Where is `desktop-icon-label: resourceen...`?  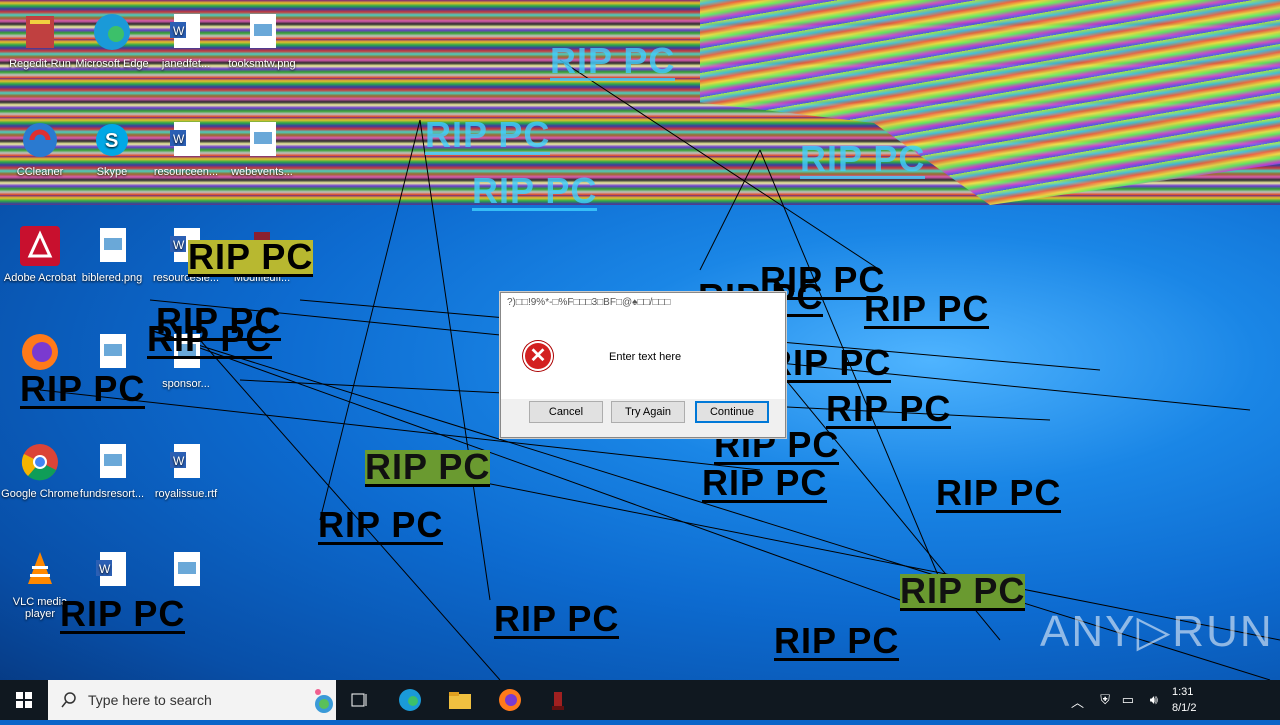 desktop-icon-label: resourceen... is located at coordinates (186, 172).